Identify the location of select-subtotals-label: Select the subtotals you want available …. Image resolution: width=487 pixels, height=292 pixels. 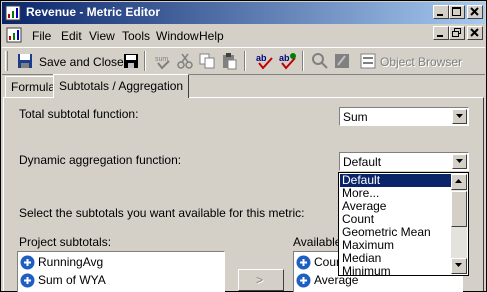
(162, 213).